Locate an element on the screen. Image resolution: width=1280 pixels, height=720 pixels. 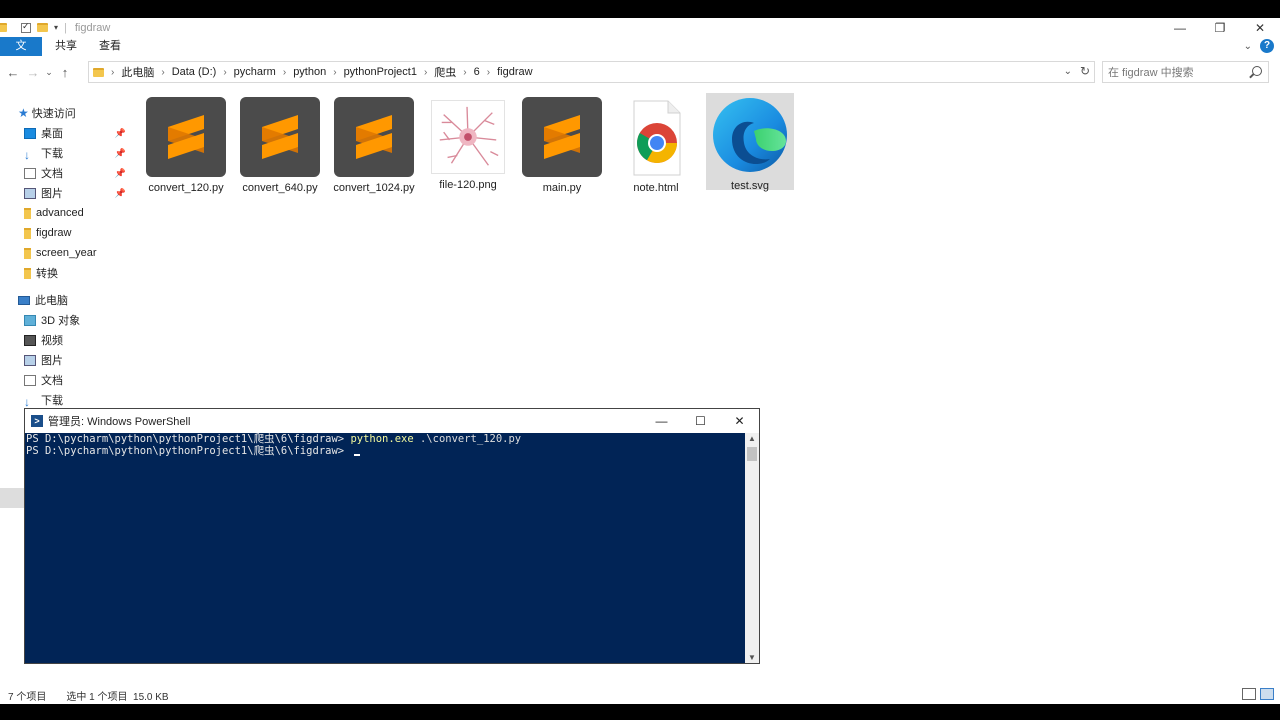
sidebar-item-desktop: 桌面 📌 is located at coordinates (78, 133).